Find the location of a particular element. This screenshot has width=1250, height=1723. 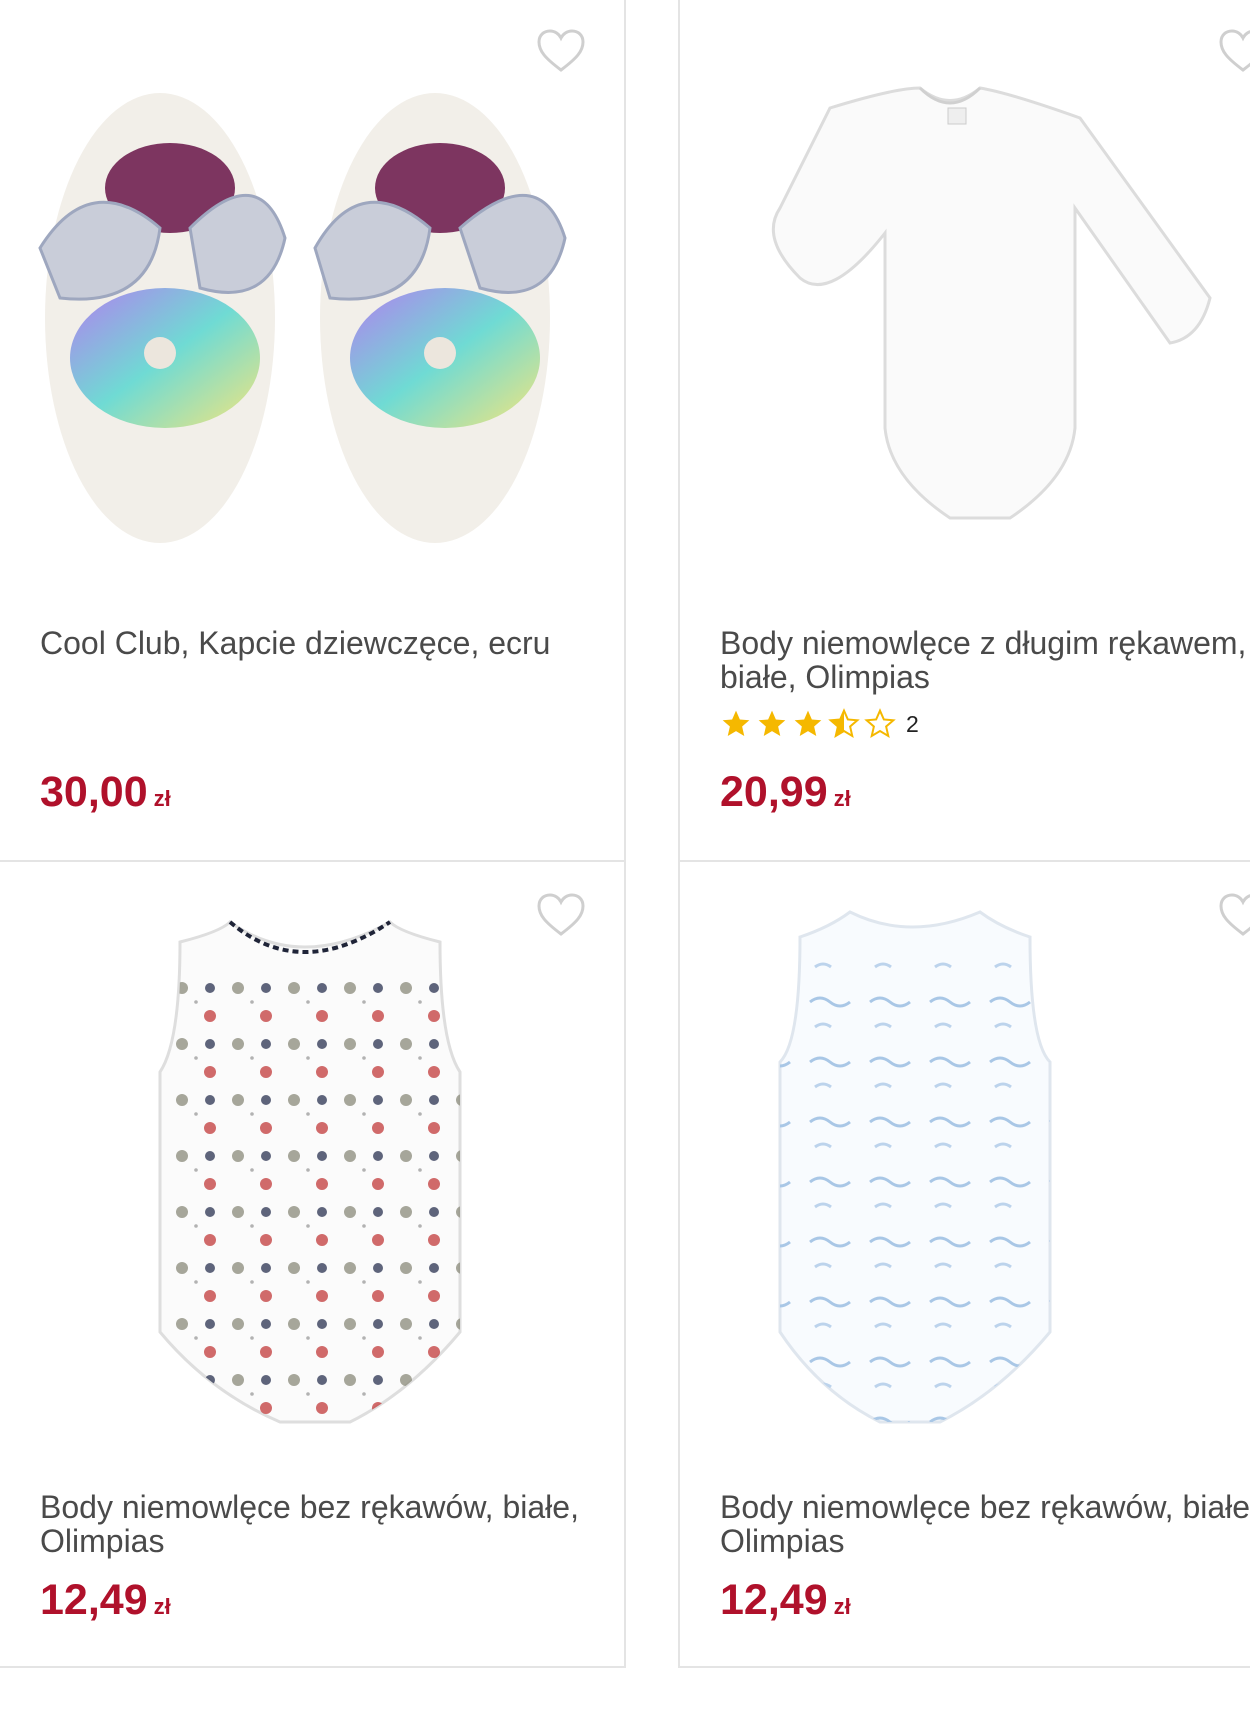

product-title: Cool Club, Kapcie dziewczęce, ecru is located at coordinates (310, 643).